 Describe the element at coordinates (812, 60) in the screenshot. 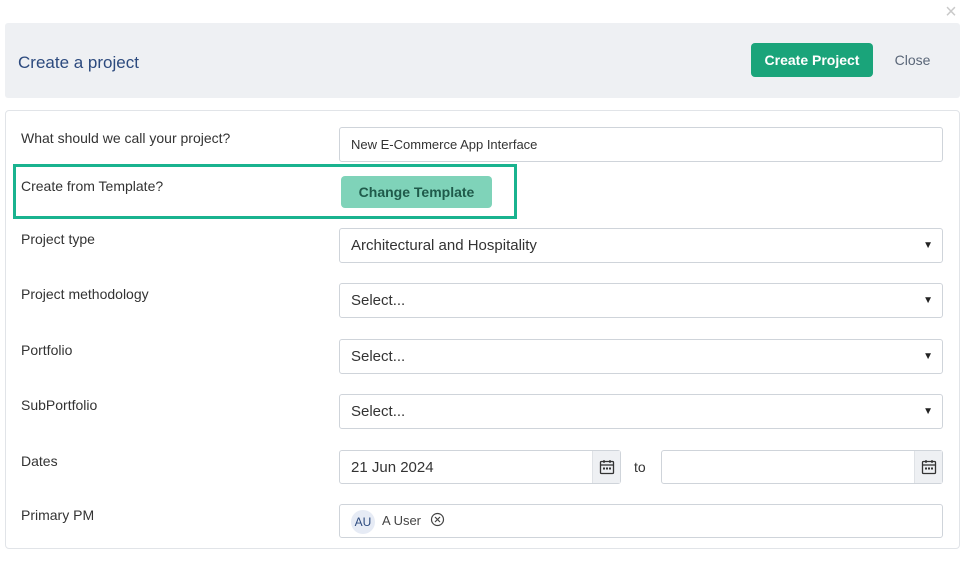

I see `create-project-button: Create Project` at that location.